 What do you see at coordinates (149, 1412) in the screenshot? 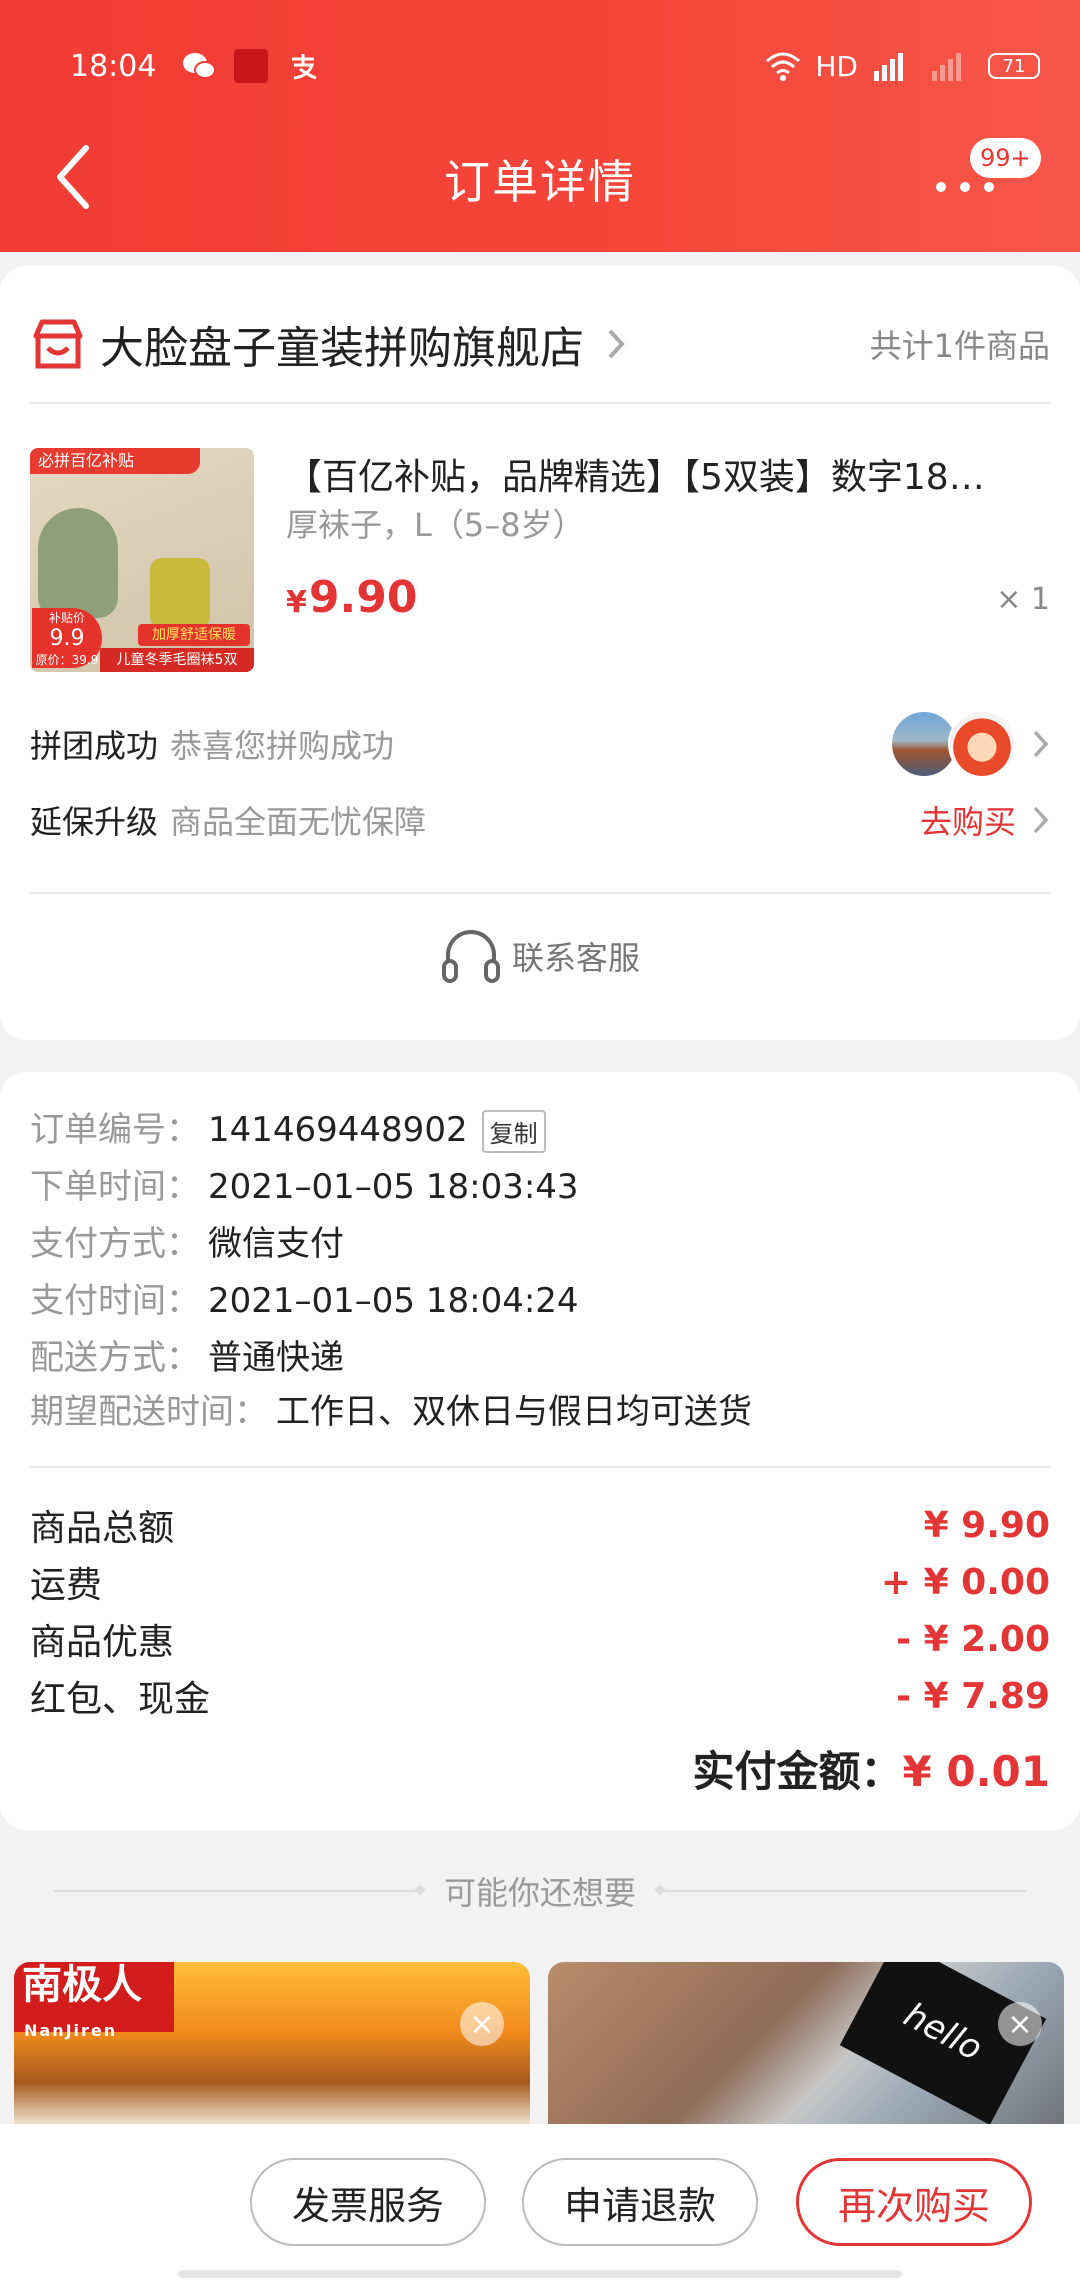
I see `expect-time-label: 期望配送时间：` at bounding box center [149, 1412].